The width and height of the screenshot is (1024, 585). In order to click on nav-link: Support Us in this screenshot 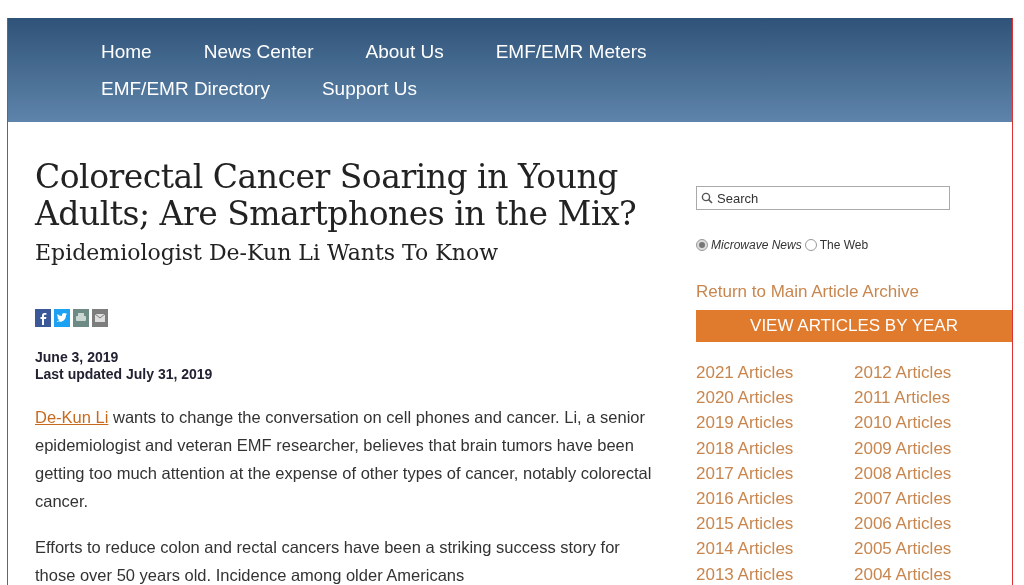, I will do `click(369, 88)`.